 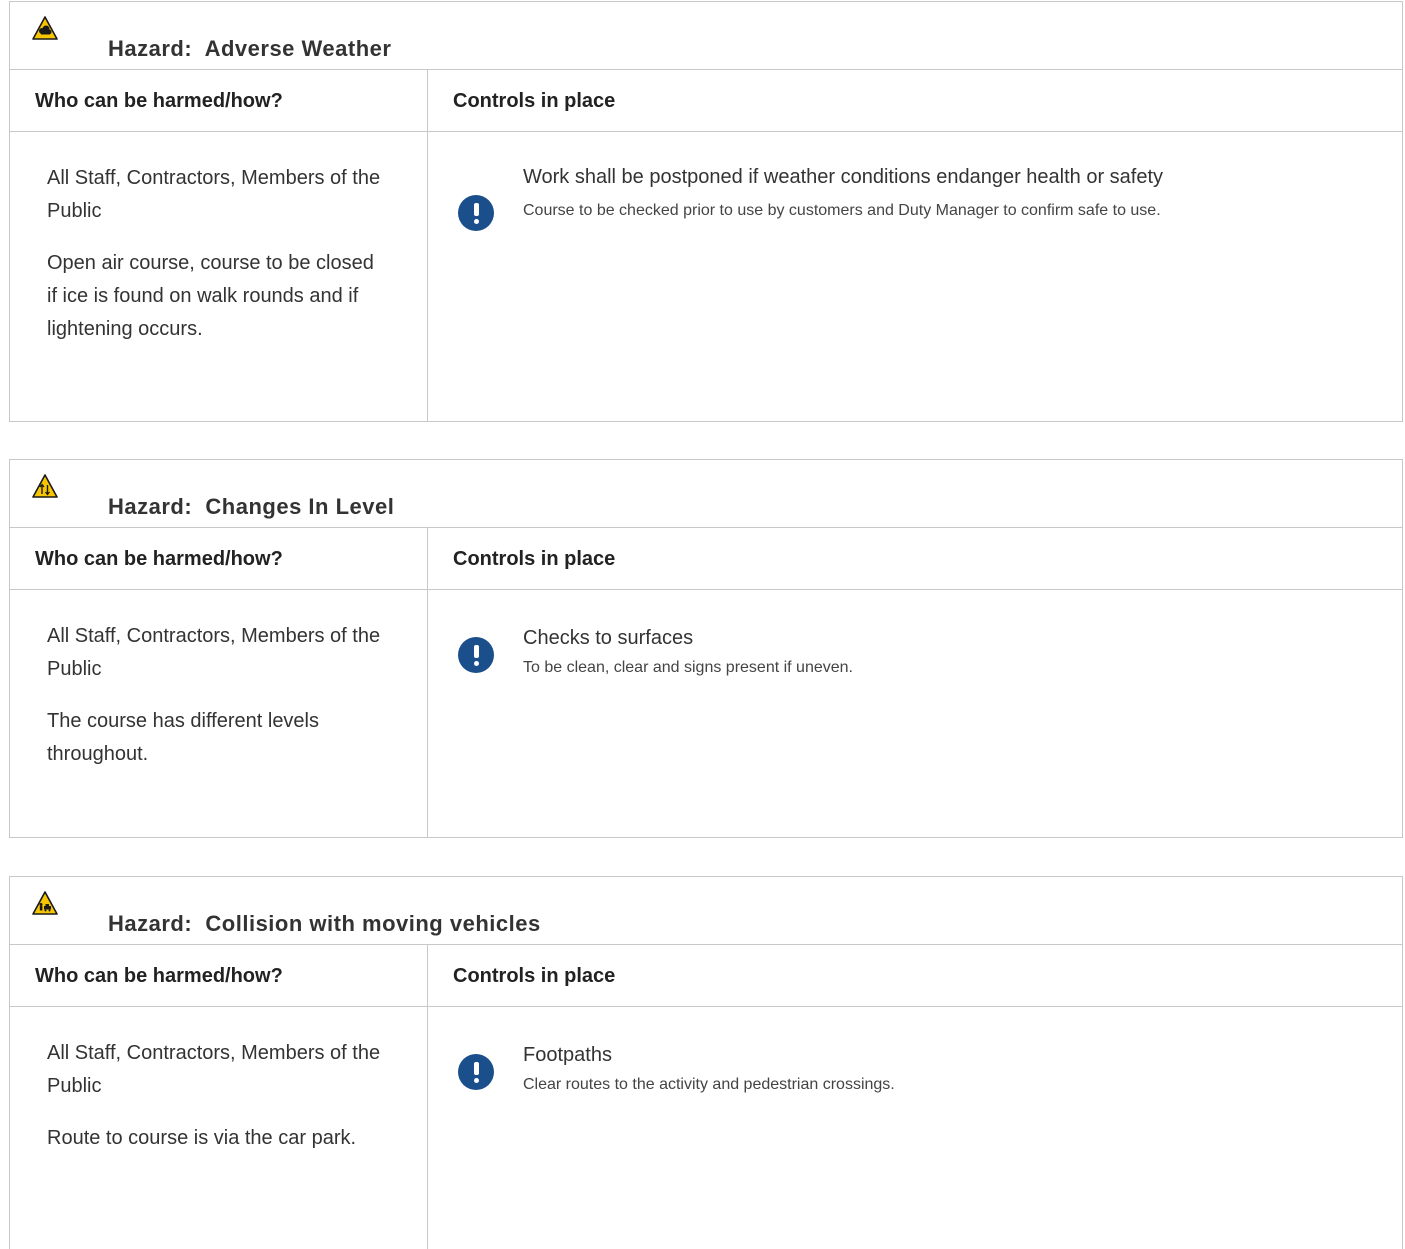 I want to click on hazard-header: Hazard: Adverse Weather, so click(x=706, y=36).